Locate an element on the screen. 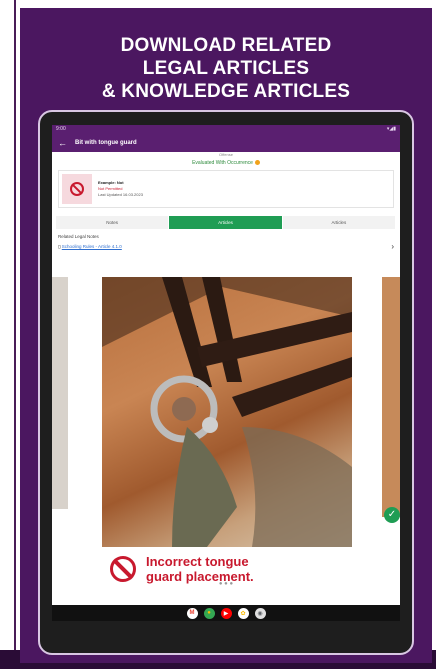  back-arrow-icon: ← is located at coordinates (62, 143).